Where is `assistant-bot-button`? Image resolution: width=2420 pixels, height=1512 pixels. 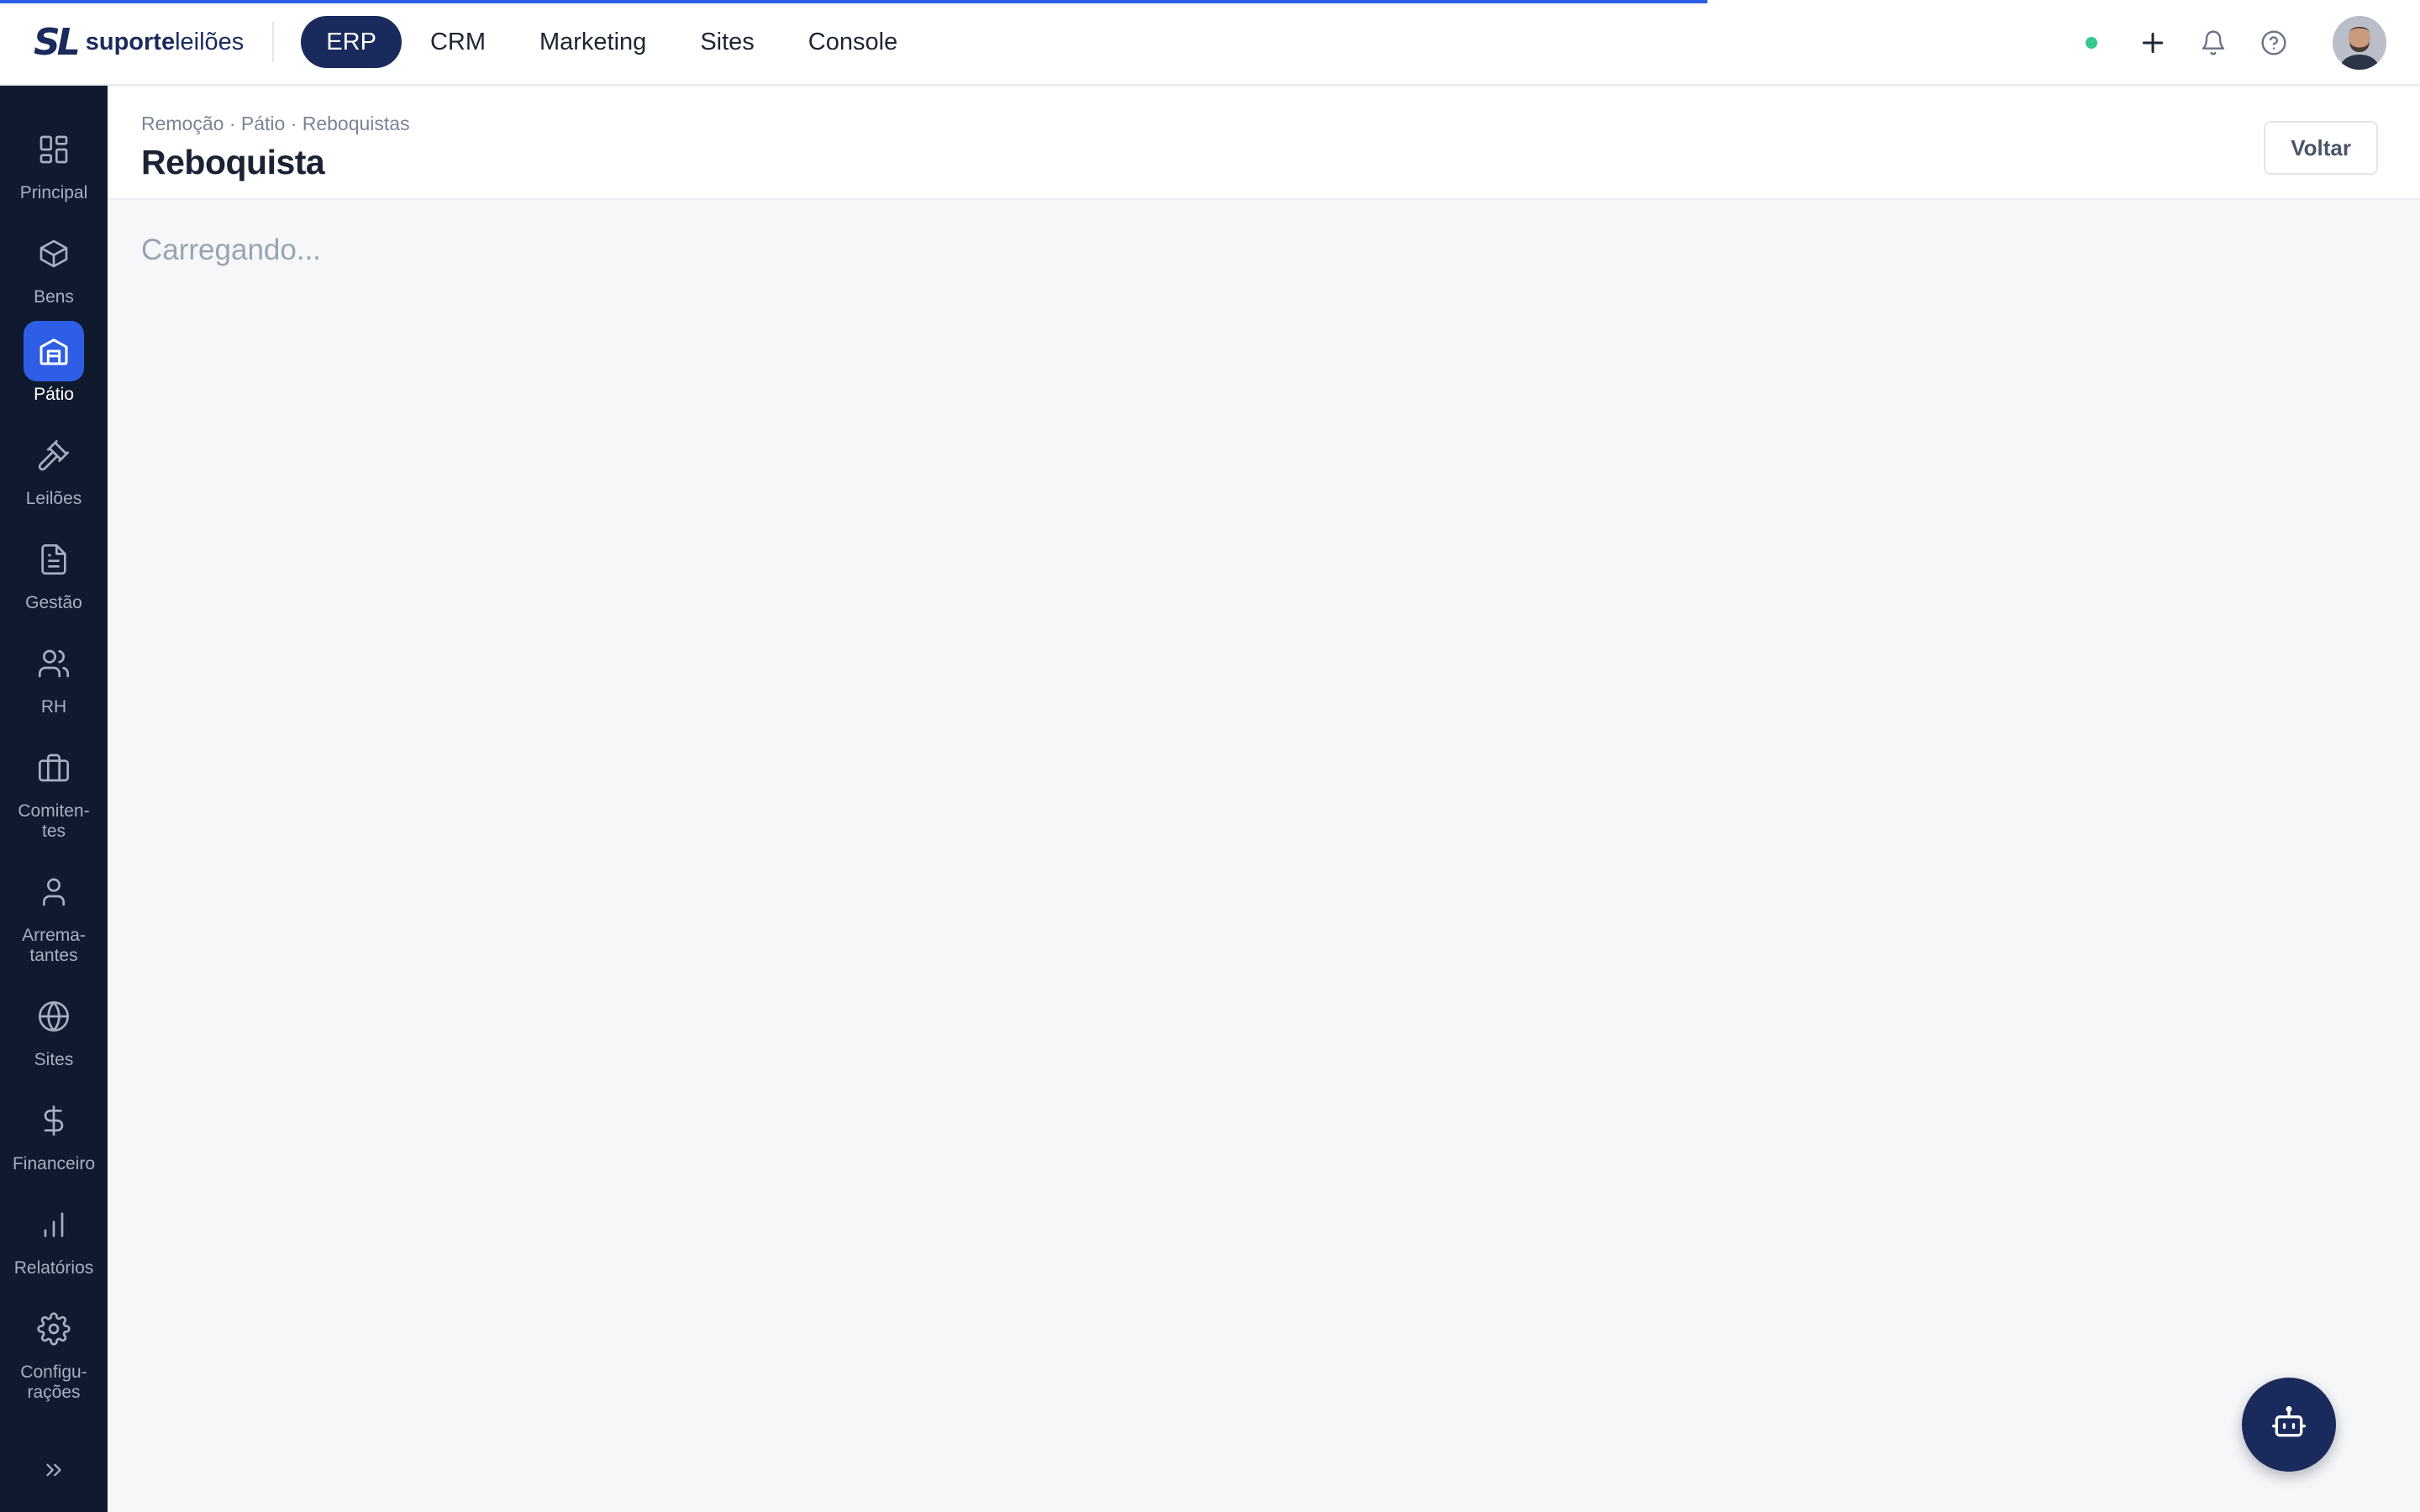 assistant-bot-button is located at coordinates (2289, 1425).